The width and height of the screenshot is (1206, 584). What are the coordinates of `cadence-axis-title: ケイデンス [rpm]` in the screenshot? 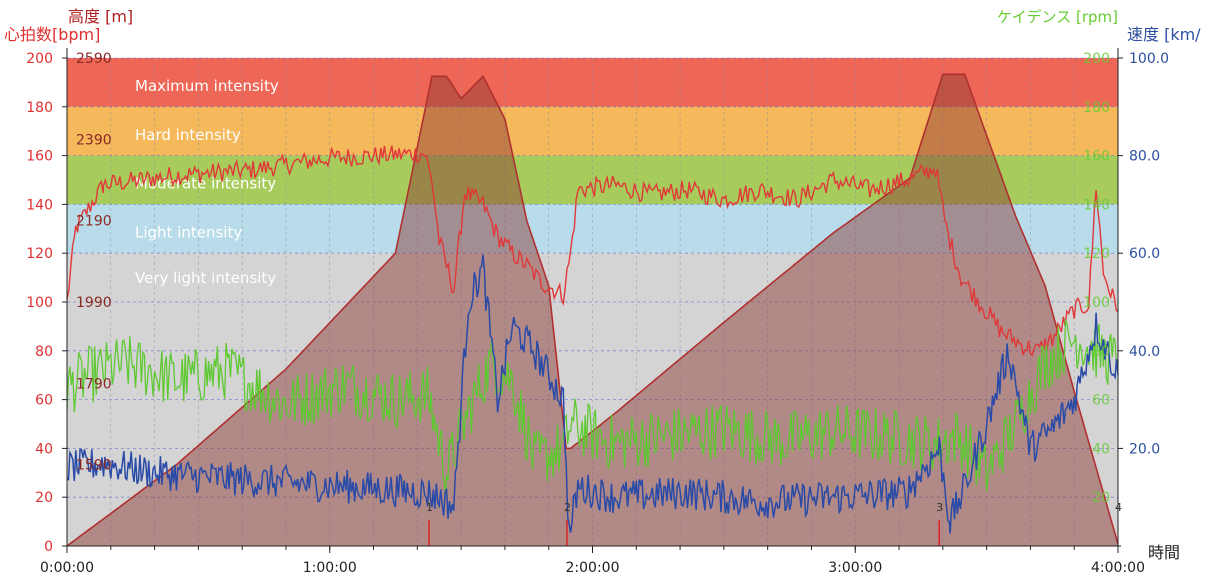 It's located at (1057, 17).